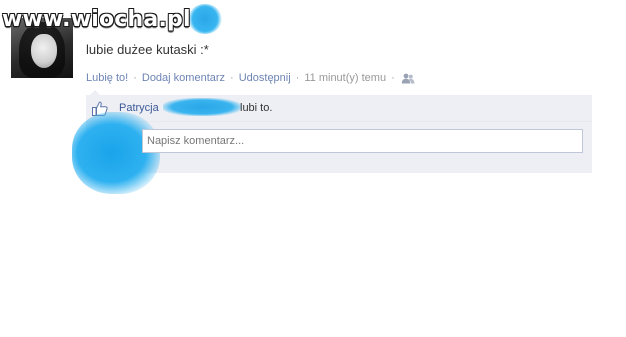  What do you see at coordinates (107, 78) in the screenshot?
I see `like-link: Lubię to!` at bounding box center [107, 78].